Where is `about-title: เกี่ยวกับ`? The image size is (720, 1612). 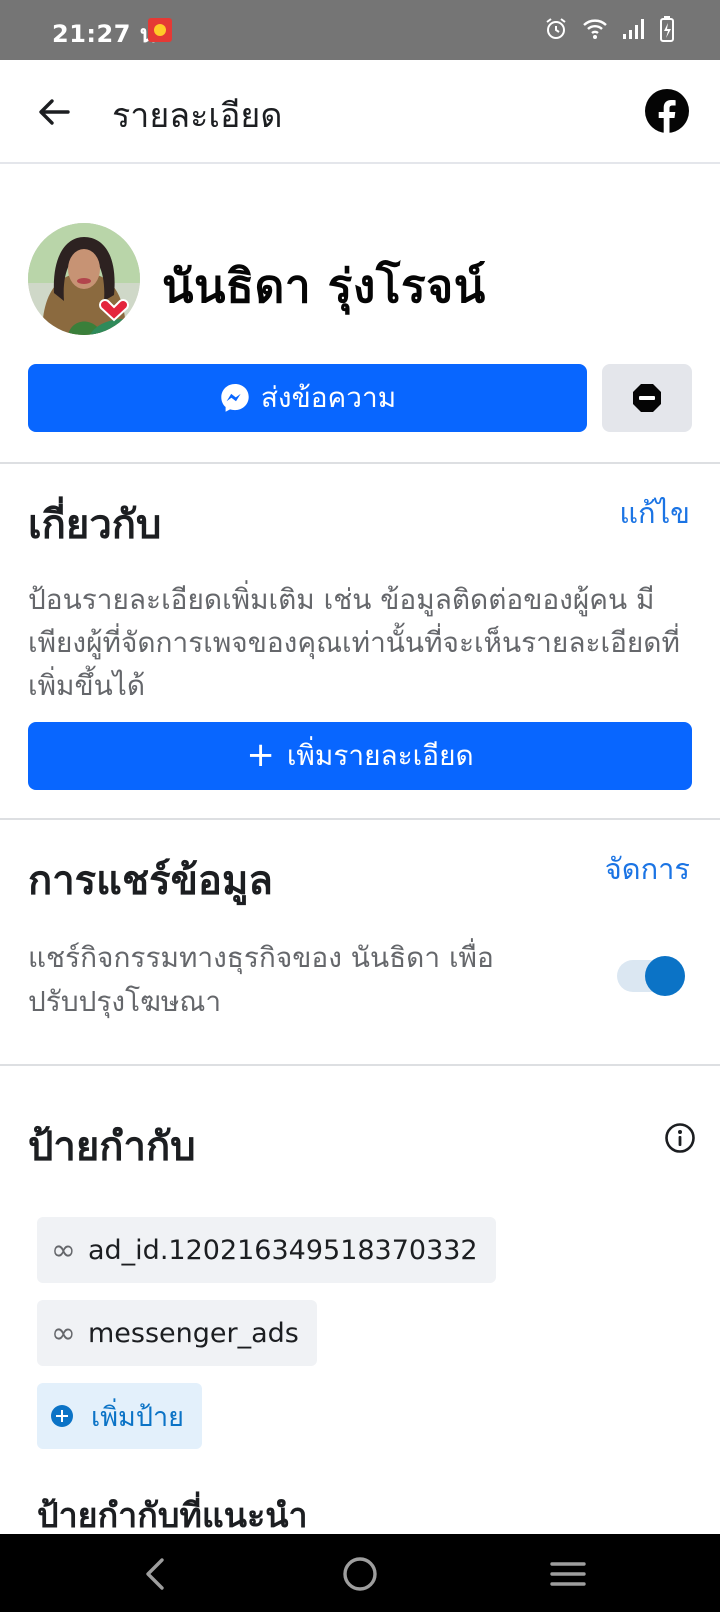
about-title: เกี่ยวกับ is located at coordinates (95, 525).